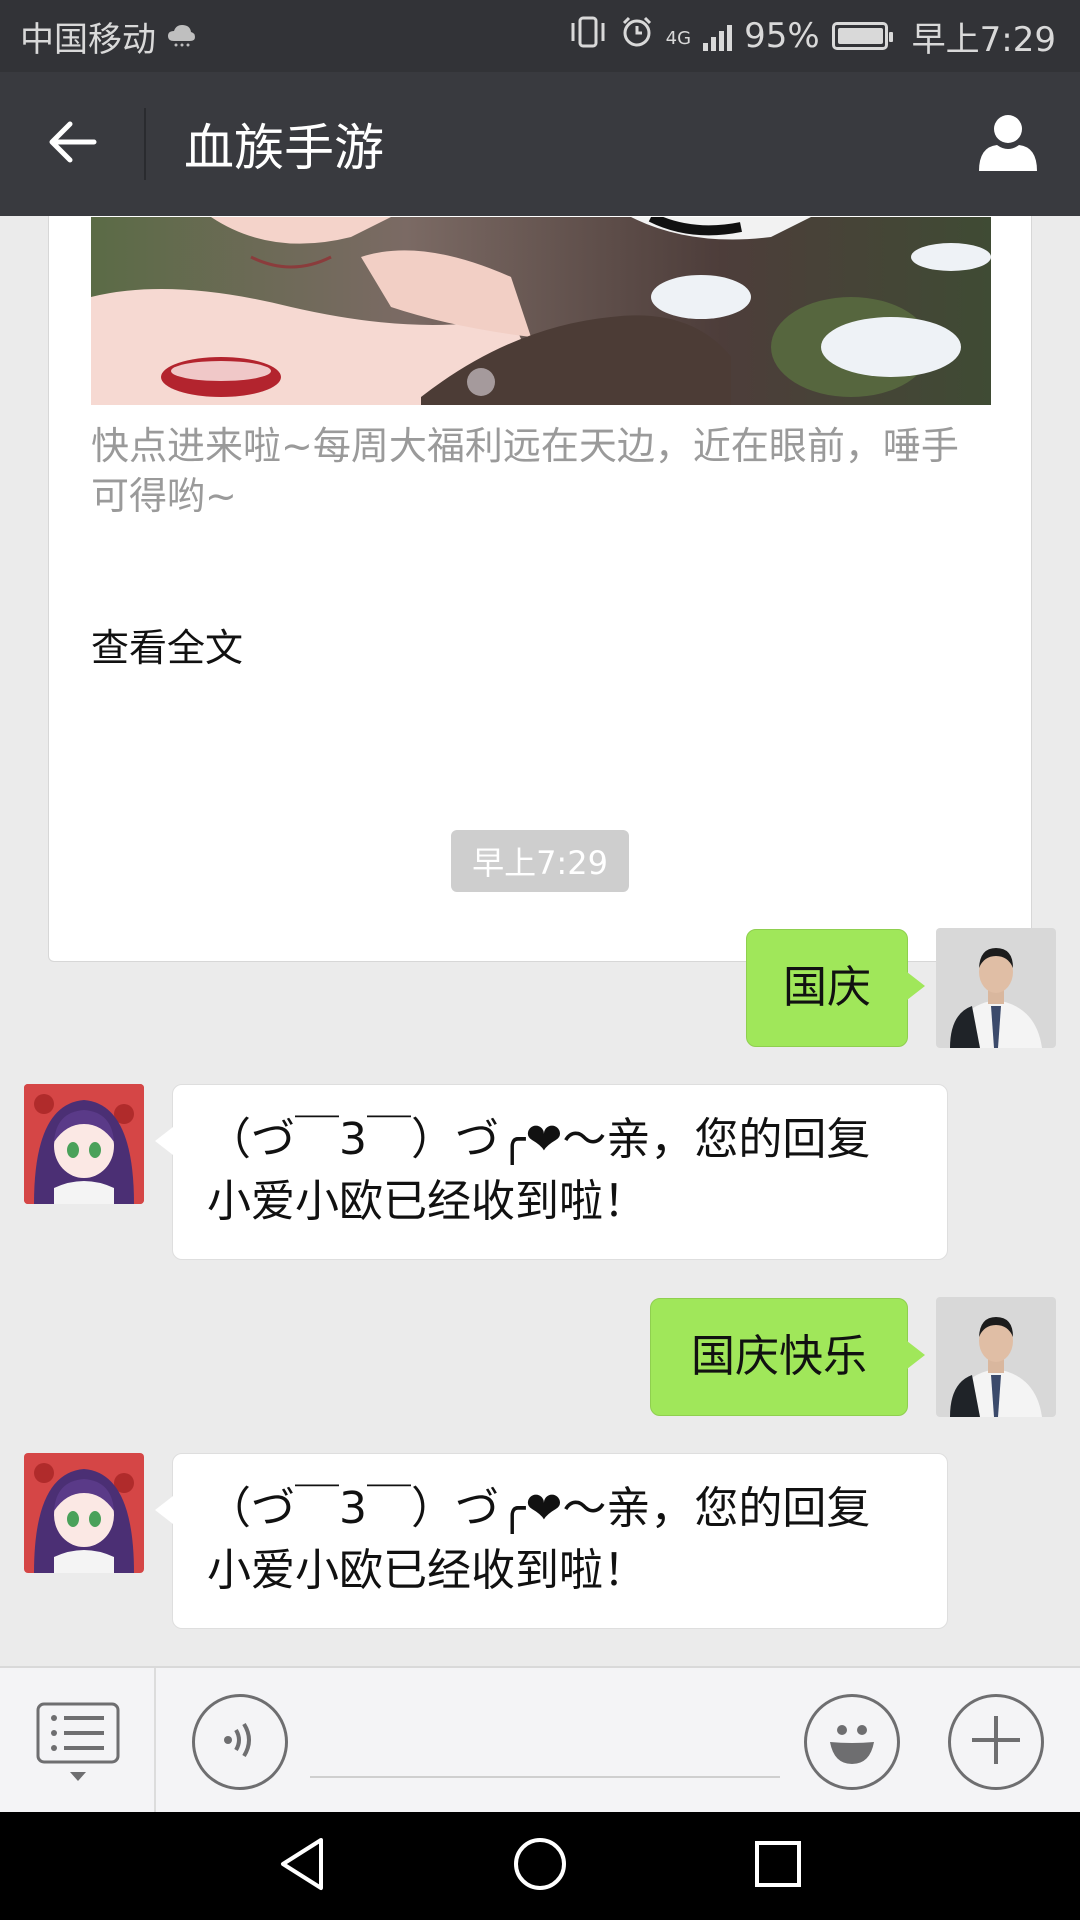  What do you see at coordinates (678, 38) in the screenshot?
I see `network-type-label: 4G` at bounding box center [678, 38].